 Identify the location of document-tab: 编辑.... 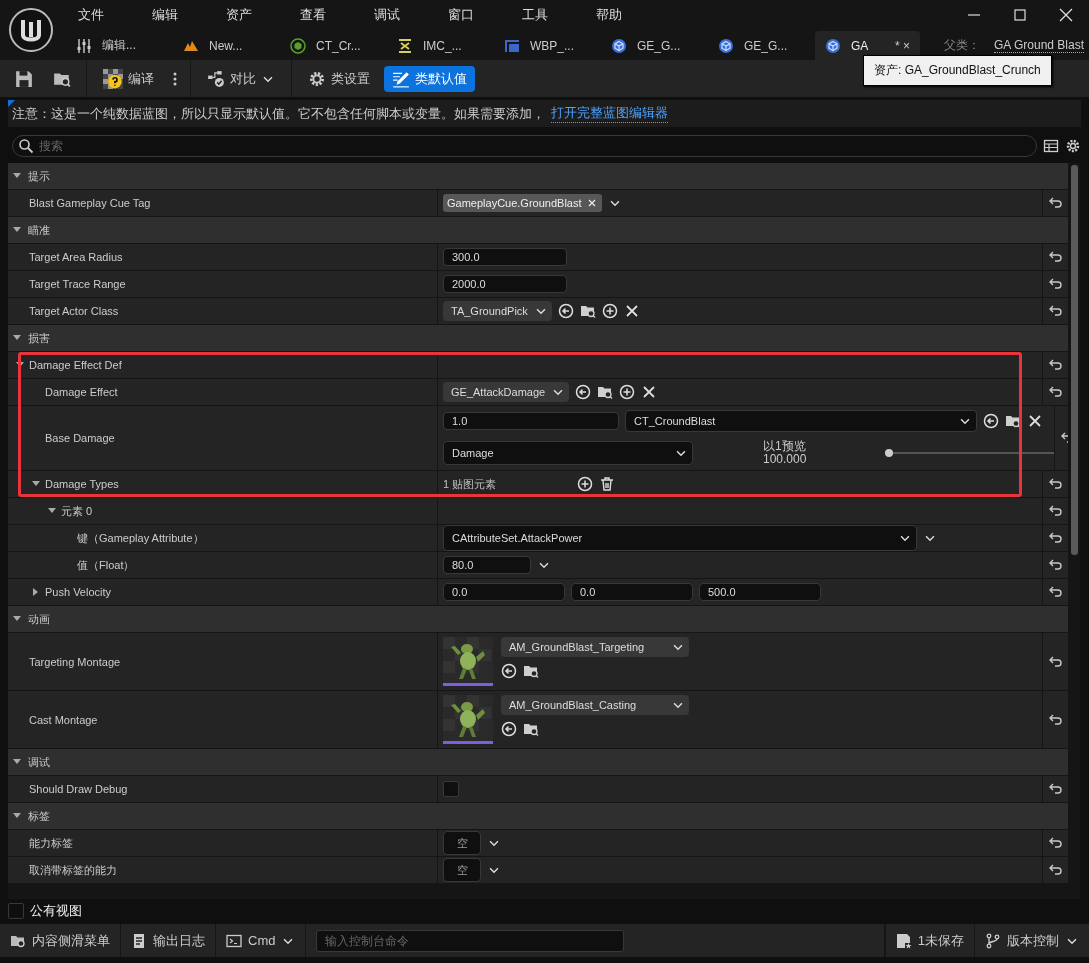
(119, 45).